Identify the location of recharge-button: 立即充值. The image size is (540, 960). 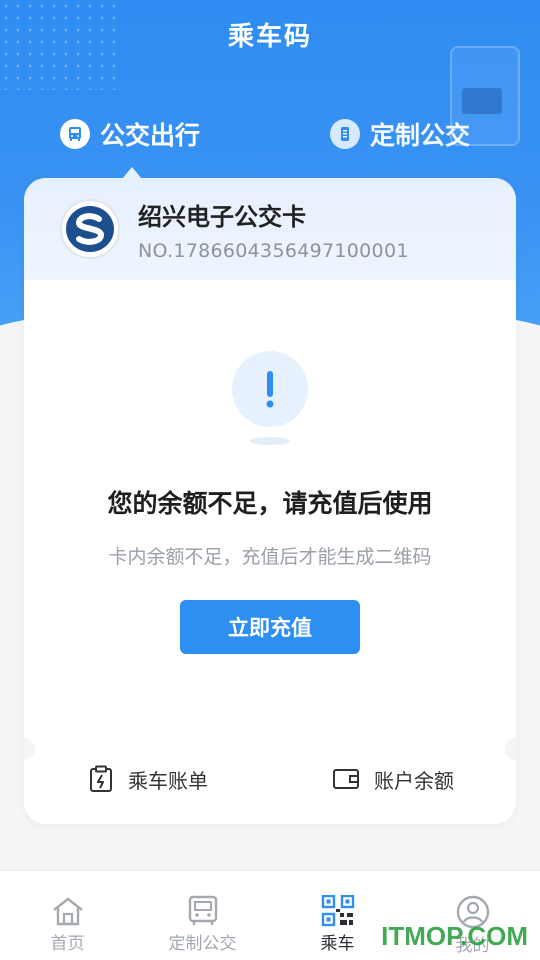
(270, 627).